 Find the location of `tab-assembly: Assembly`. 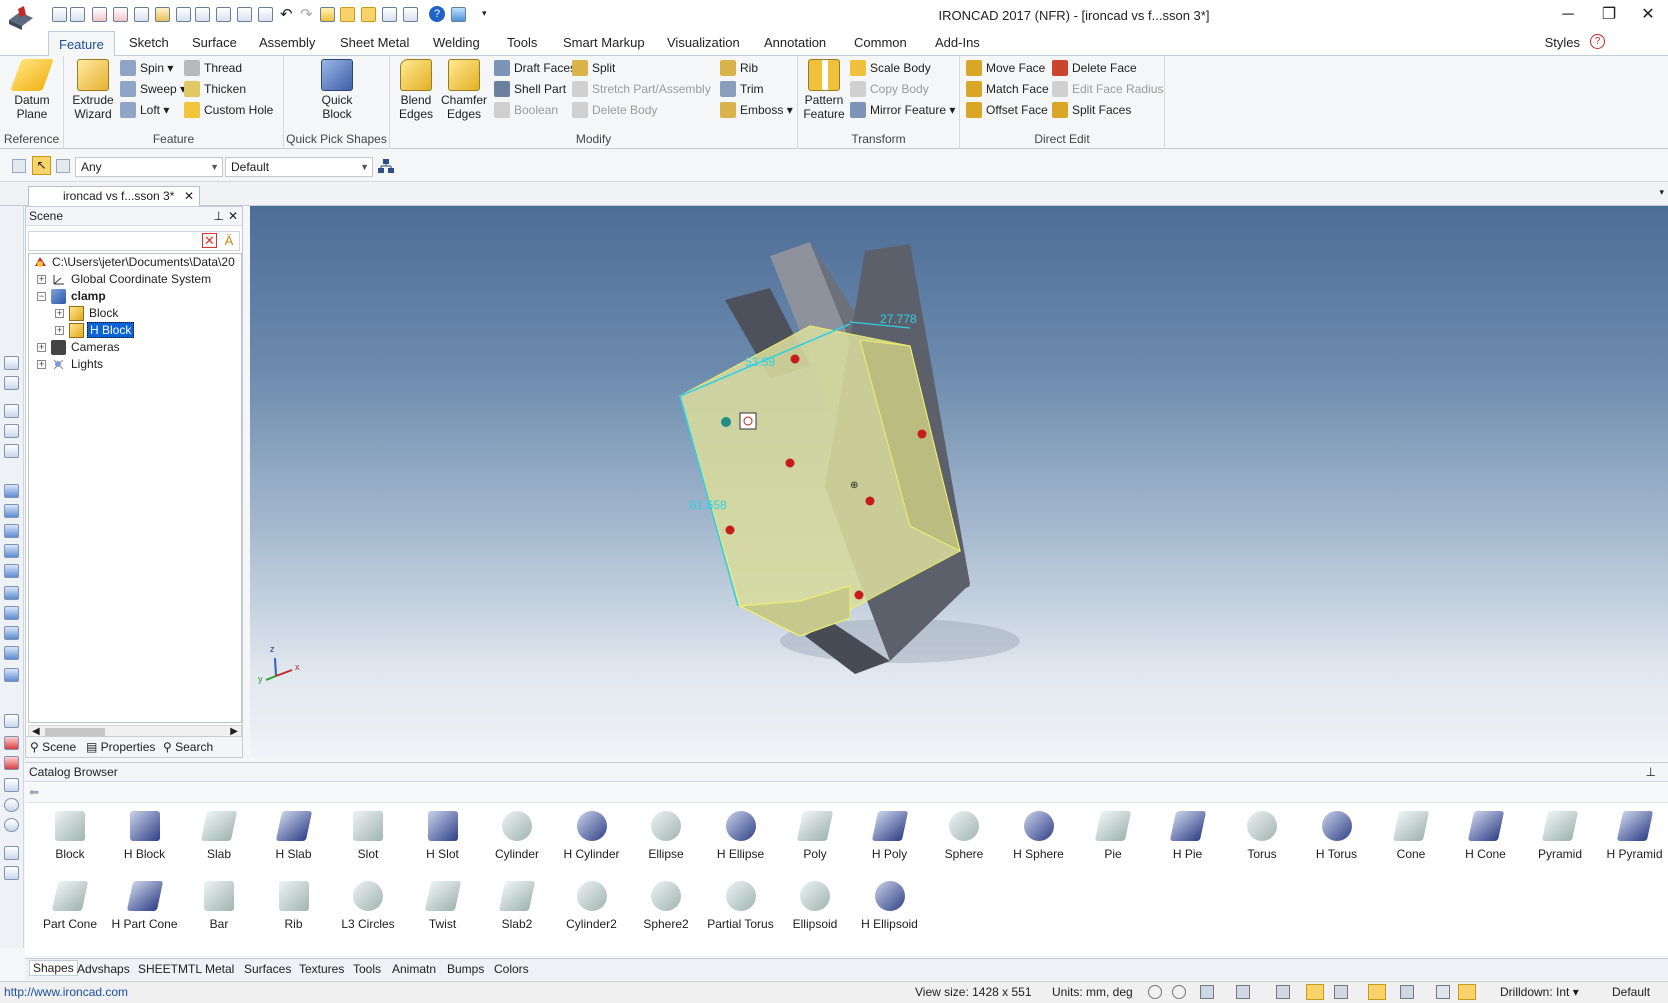

tab-assembly: Assembly is located at coordinates (287, 42).